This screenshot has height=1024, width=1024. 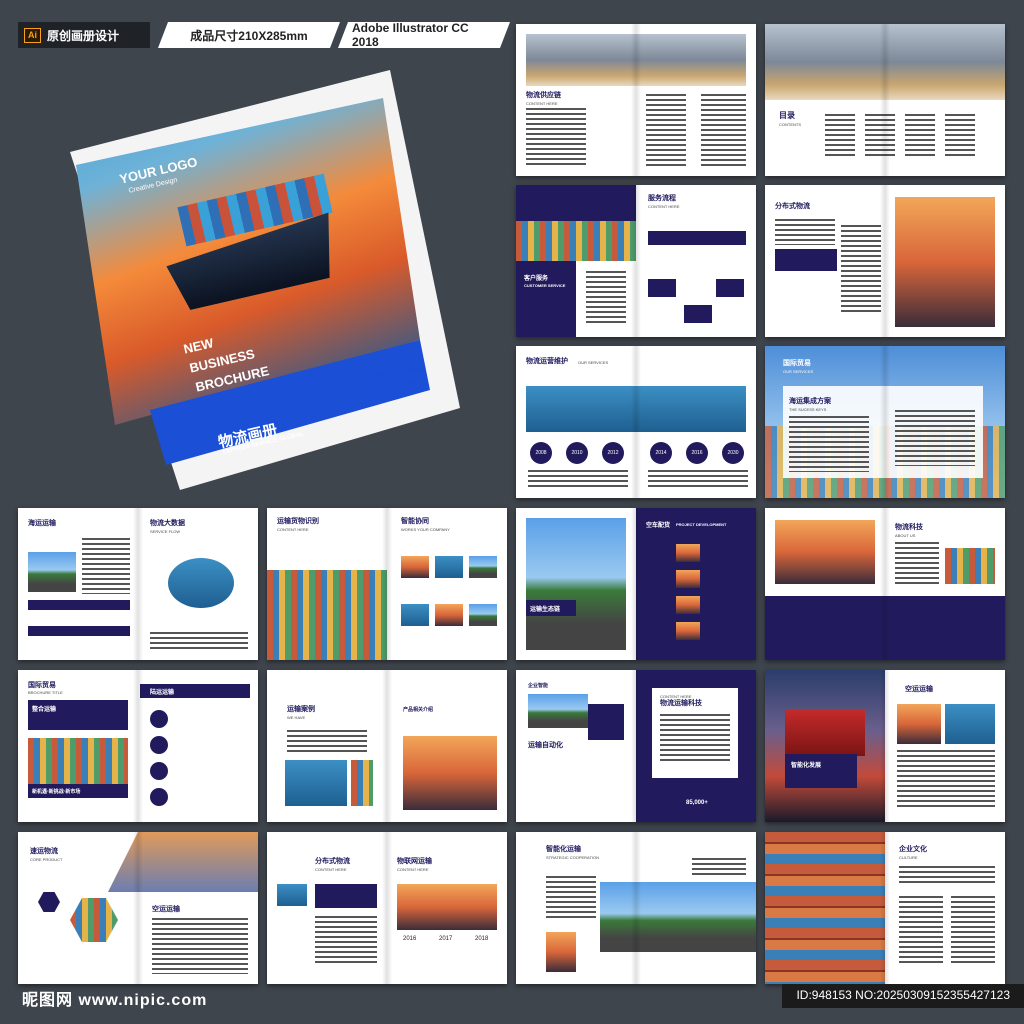 I want to click on year-badge: 2030, so click(x=733, y=453).